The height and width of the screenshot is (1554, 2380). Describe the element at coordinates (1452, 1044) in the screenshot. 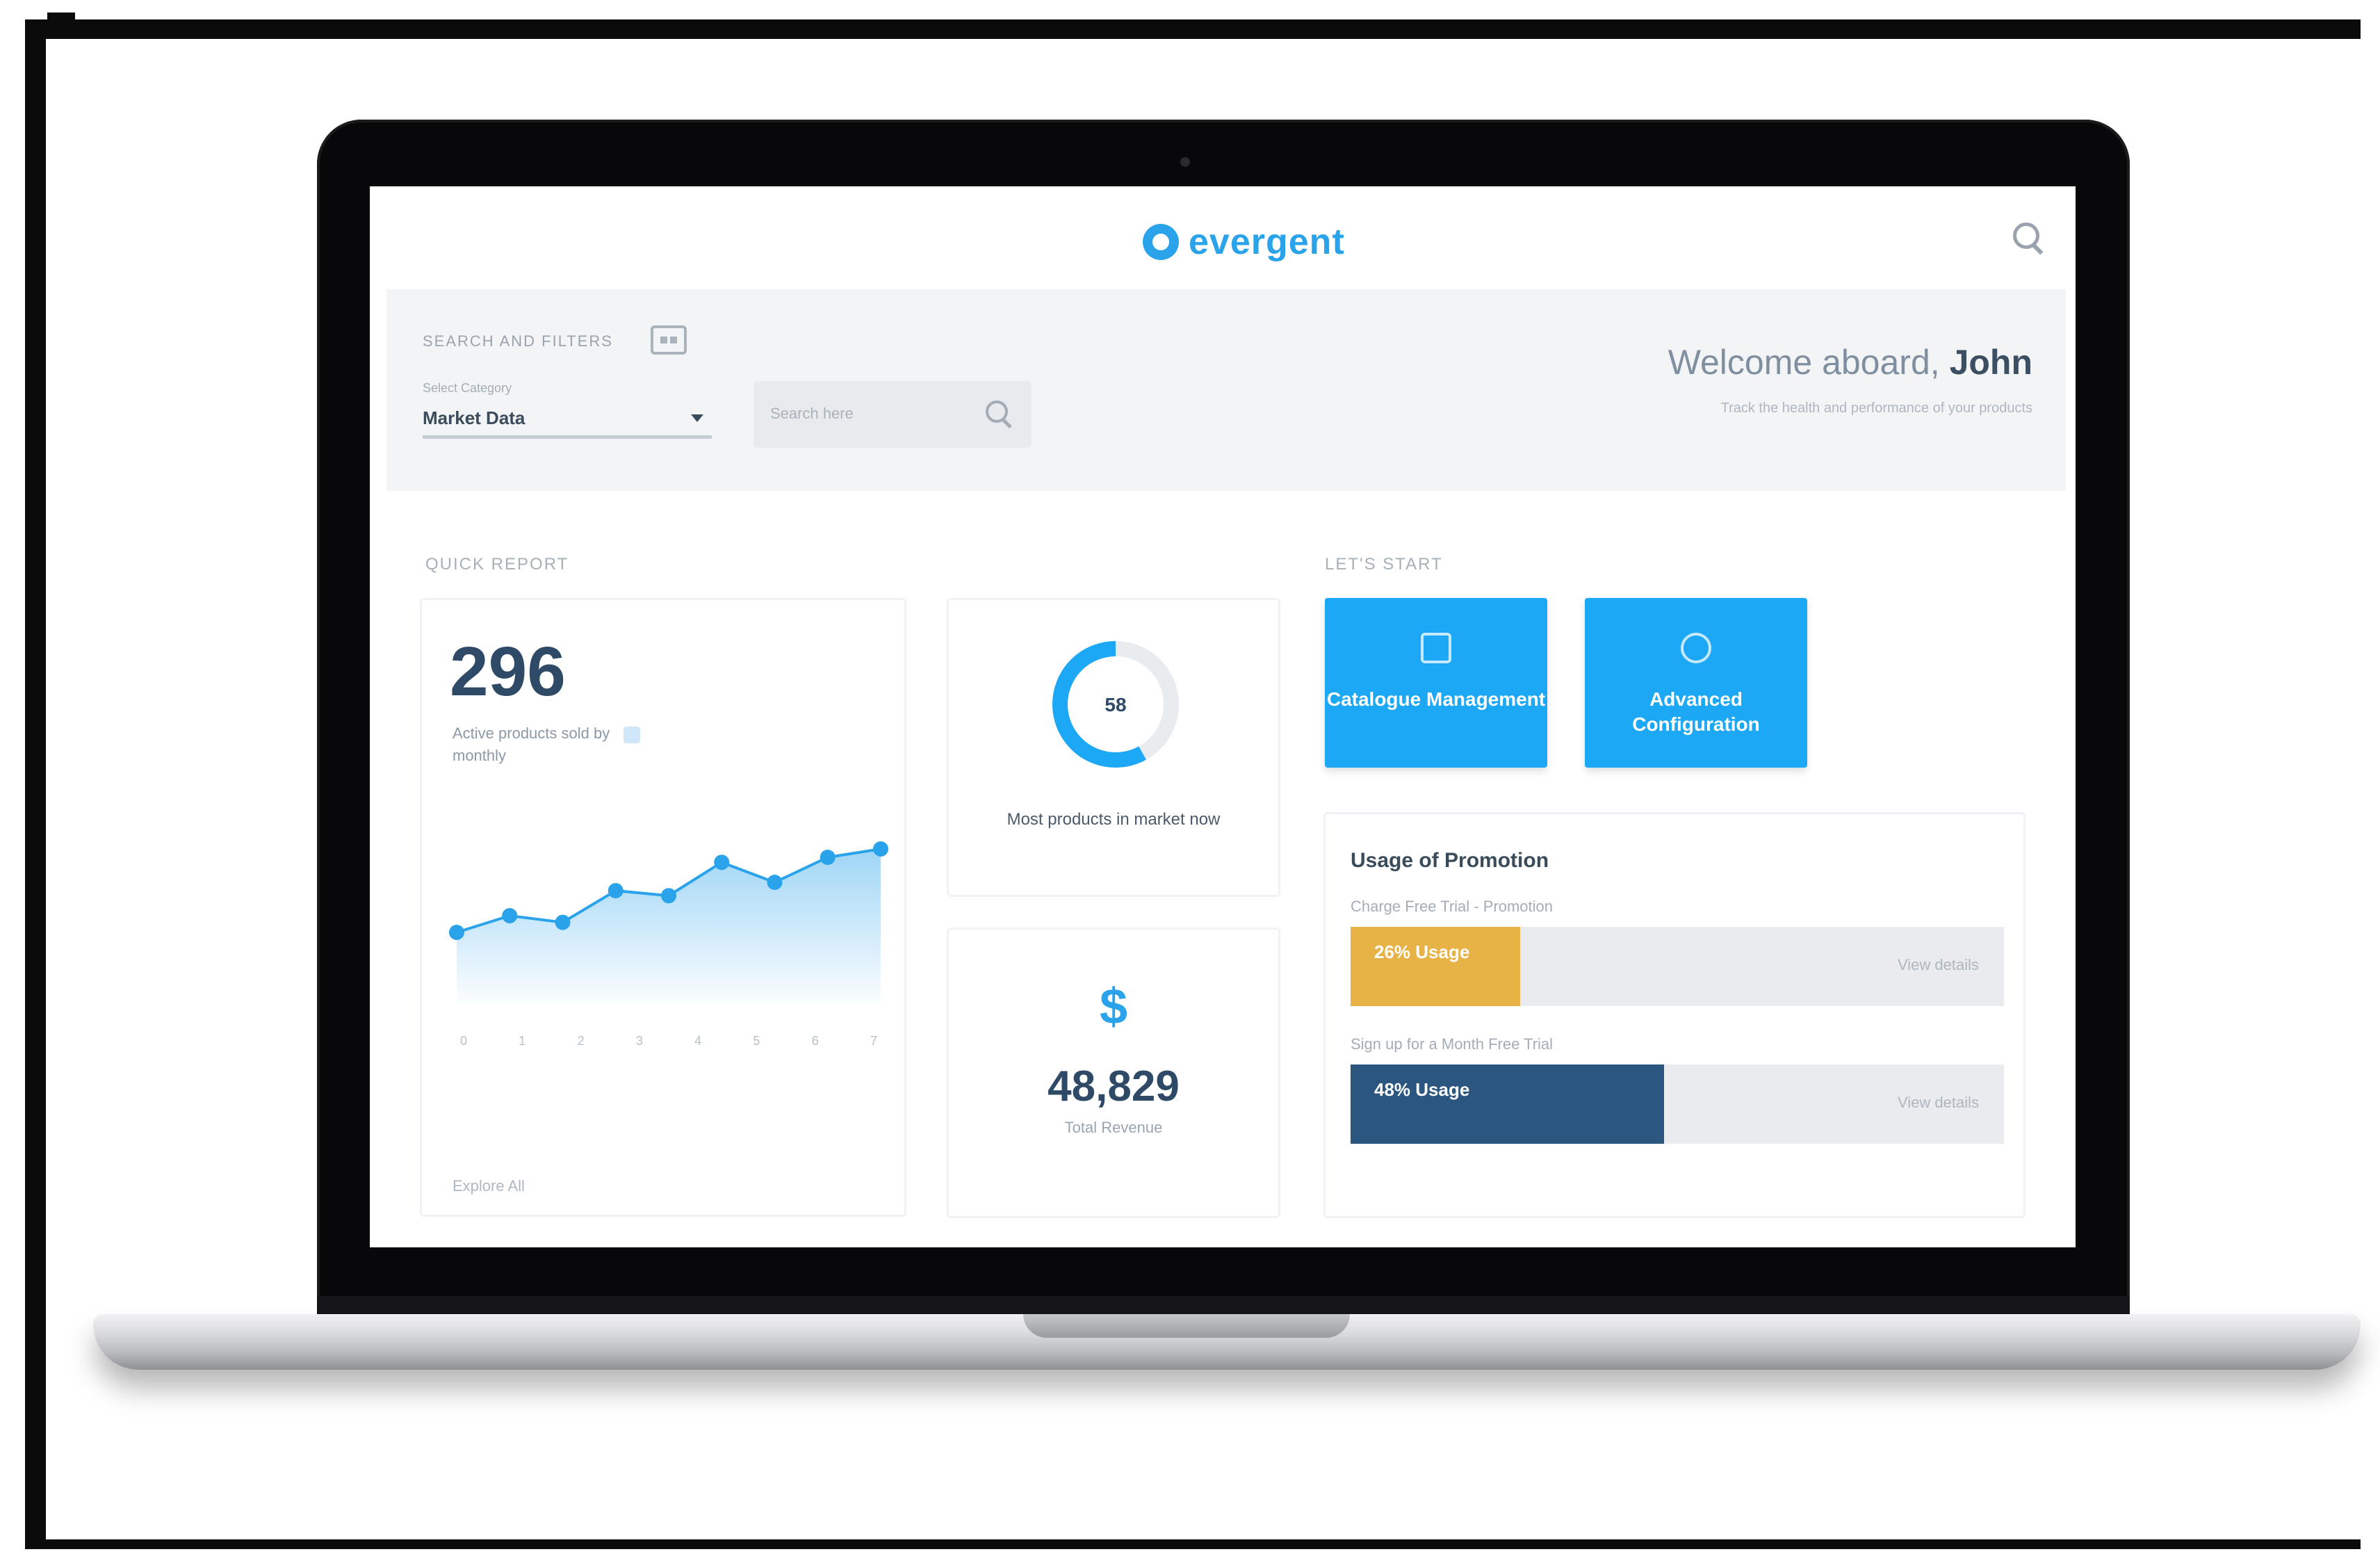

I see `usage-row-label: Sign up for a Month Free Trial` at that location.